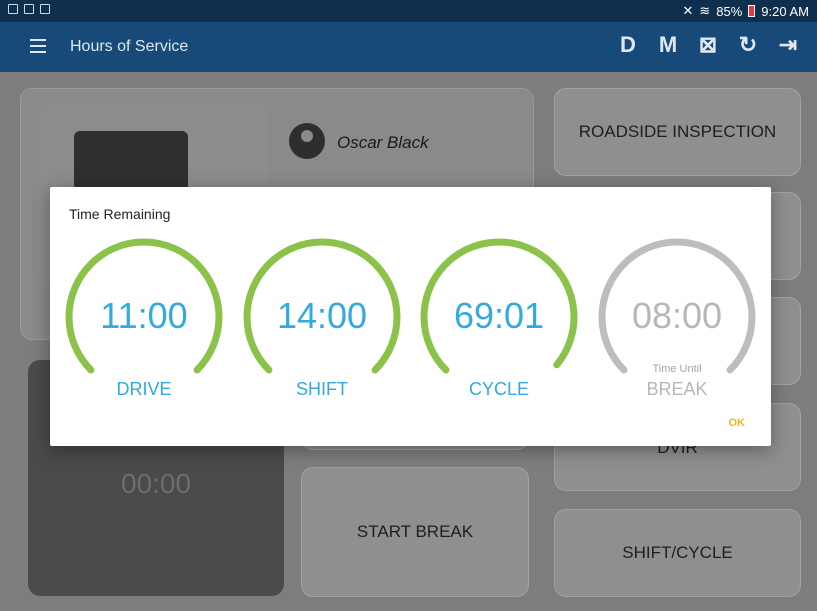 This screenshot has height=611, width=817. Describe the element at coordinates (38, 46) in the screenshot. I see `menu-icon` at that location.